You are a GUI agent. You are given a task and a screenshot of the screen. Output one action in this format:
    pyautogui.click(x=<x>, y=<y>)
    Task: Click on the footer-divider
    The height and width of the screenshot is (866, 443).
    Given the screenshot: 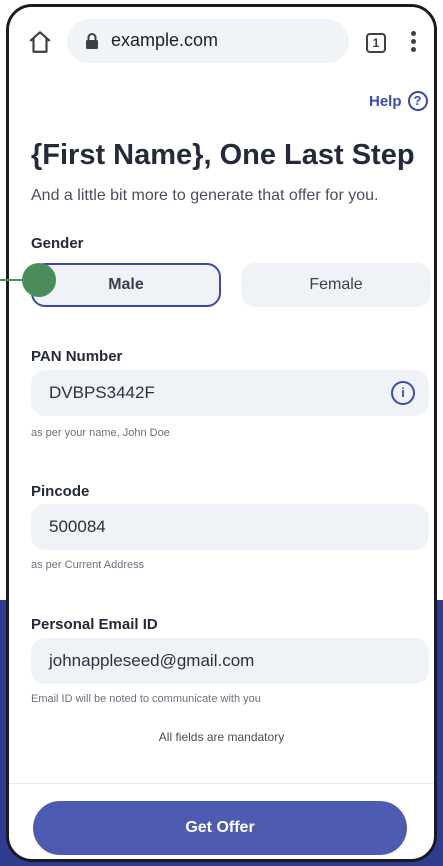 What is the action you would take?
    pyautogui.click(x=221, y=783)
    